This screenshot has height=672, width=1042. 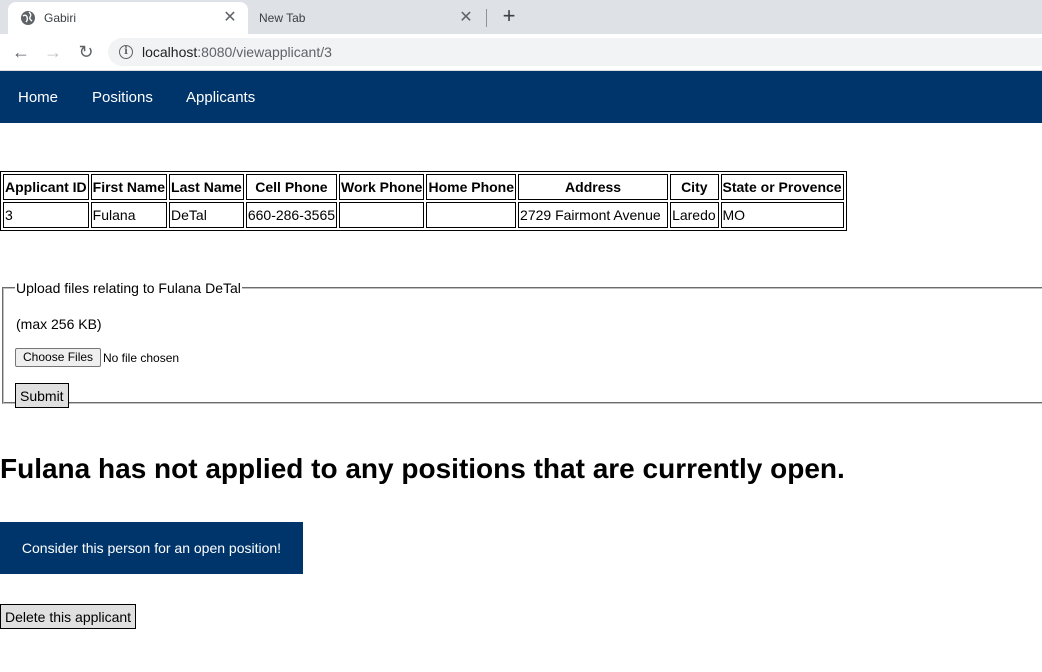 I want to click on header-home-phone: Home Phone, so click(x=471, y=187).